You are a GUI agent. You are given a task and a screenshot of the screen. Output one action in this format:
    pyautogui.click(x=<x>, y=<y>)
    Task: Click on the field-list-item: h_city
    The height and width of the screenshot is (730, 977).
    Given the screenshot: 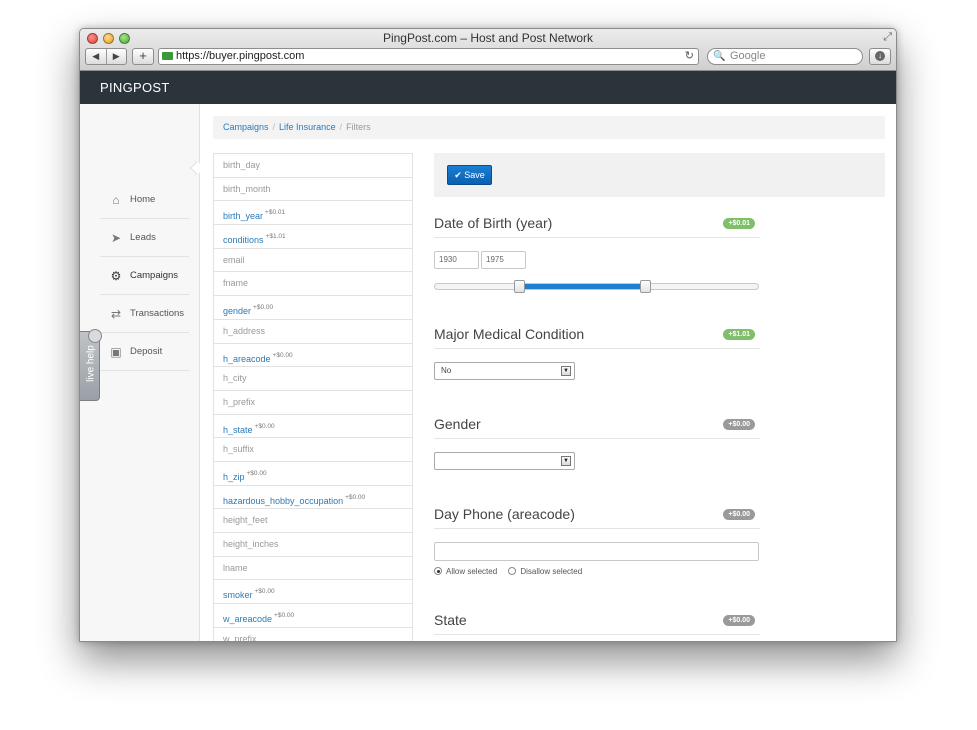 What is the action you would take?
    pyautogui.click(x=313, y=379)
    